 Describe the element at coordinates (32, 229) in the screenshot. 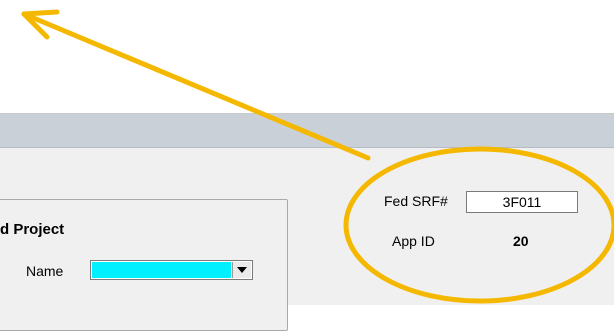

I see `groupbox-title: d Project` at that location.